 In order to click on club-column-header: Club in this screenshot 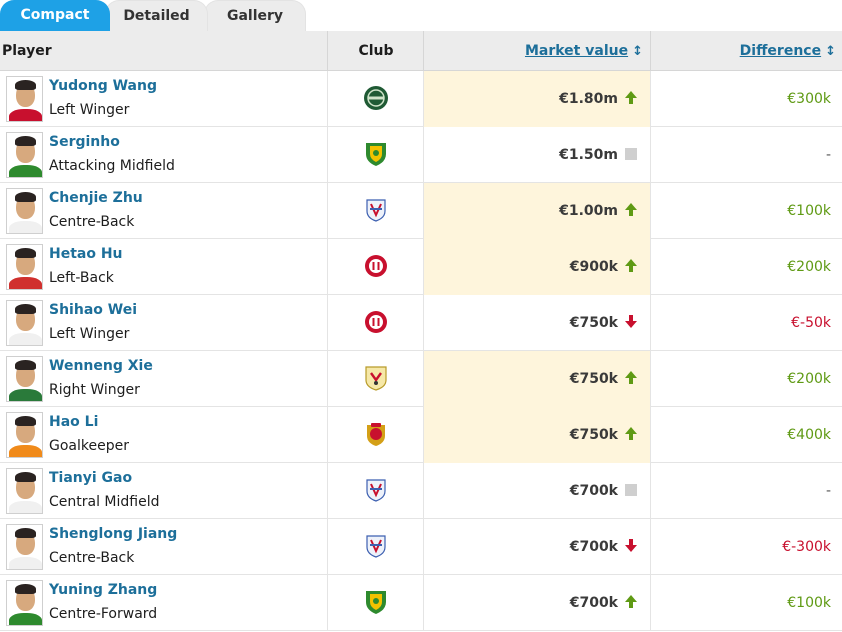, I will do `click(376, 51)`.